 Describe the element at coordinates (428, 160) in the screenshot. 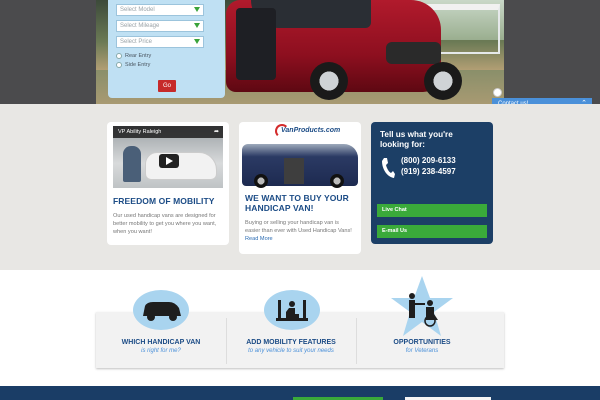

I see `phone-number-1: (800) 209-6133` at that location.